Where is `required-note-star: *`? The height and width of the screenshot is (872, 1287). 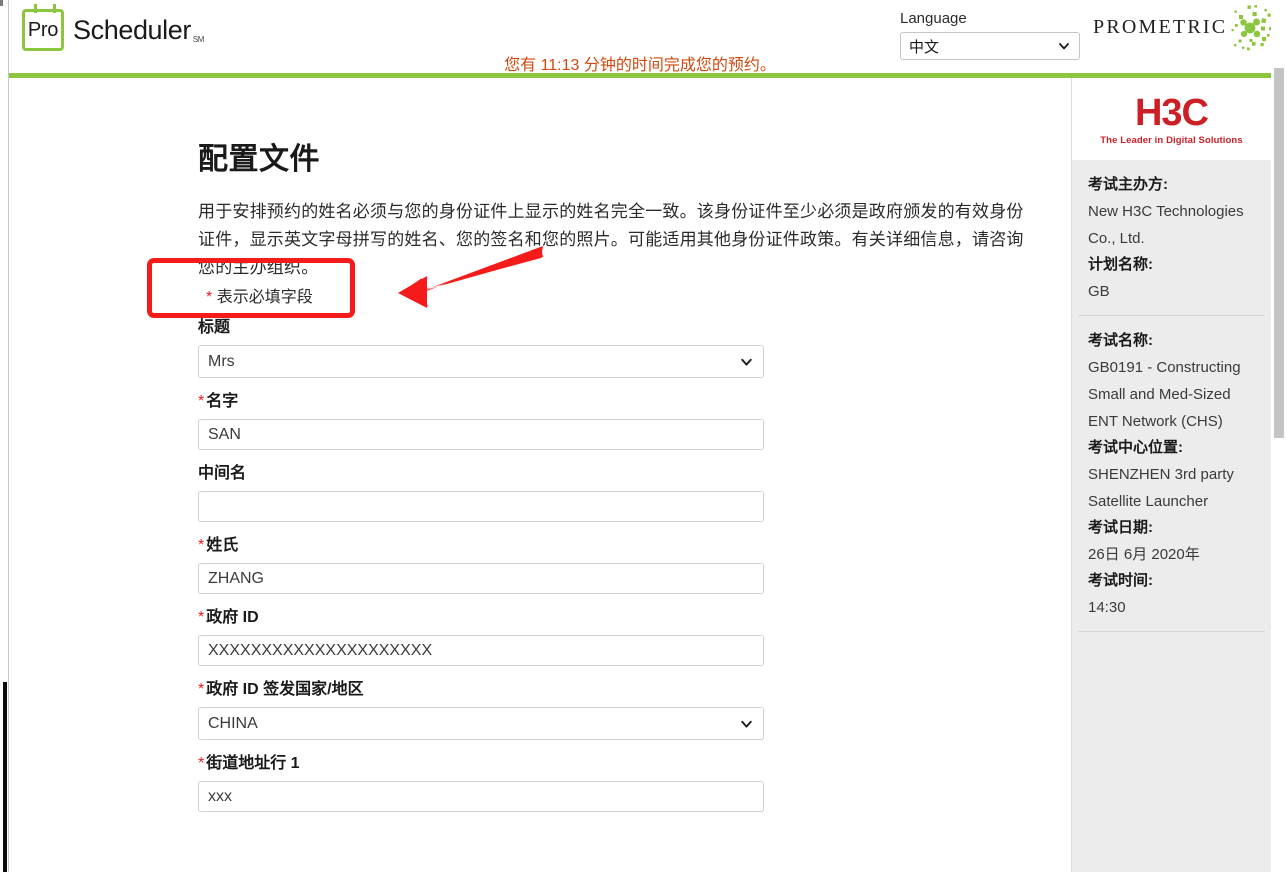
required-note-star: * is located at coordinates (209, 297).